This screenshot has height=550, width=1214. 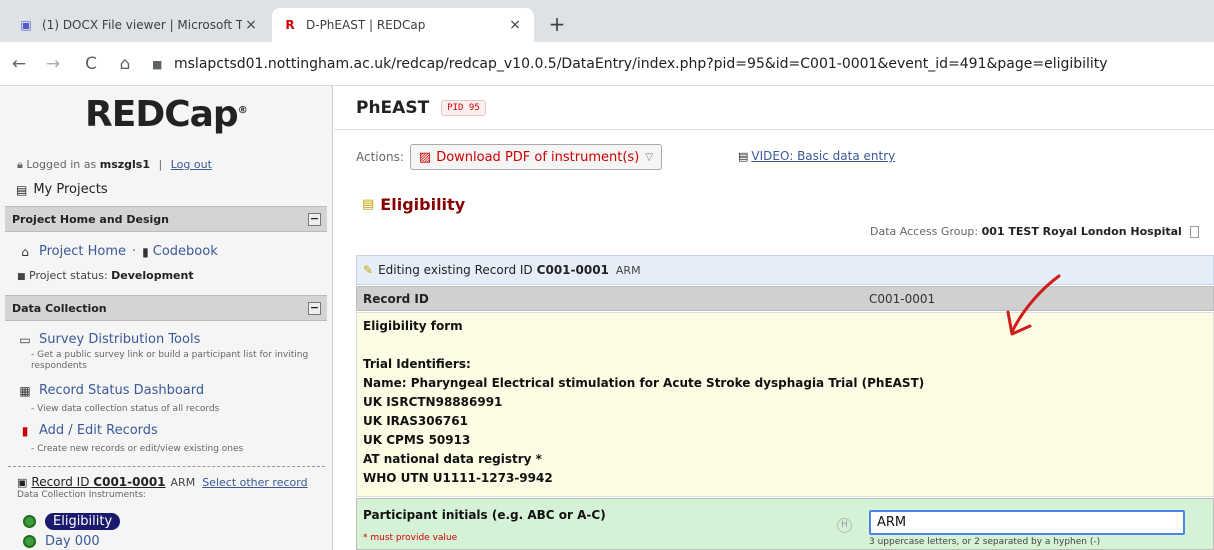 I want to click on status-square-icon: ■, so click(x=21, y=277).